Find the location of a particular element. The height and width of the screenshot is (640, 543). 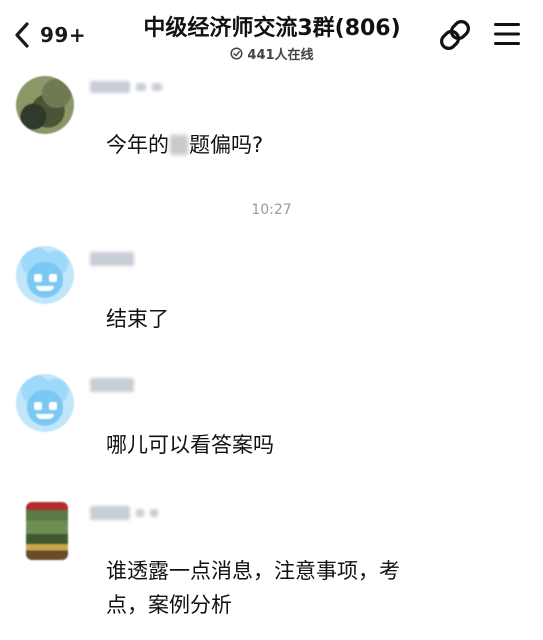

back-chevron-icon is located at coordinates (22, 35).